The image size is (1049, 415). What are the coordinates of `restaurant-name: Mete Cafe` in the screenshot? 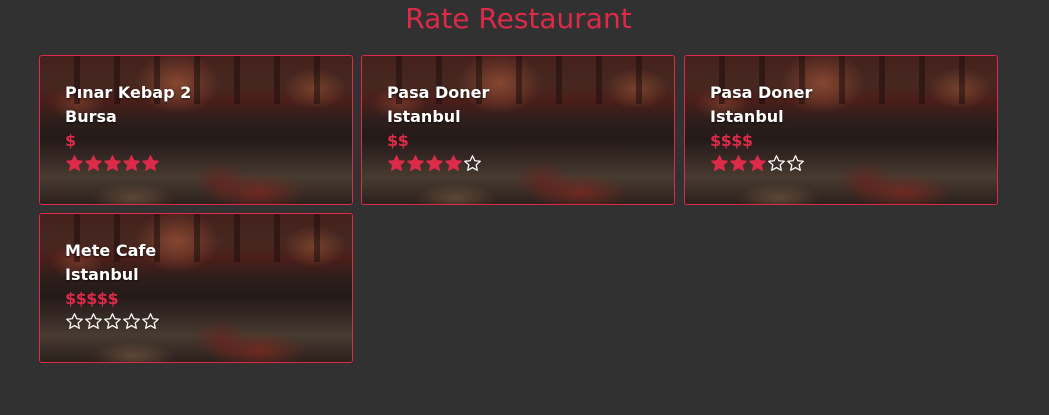 It's located at (111, 250).